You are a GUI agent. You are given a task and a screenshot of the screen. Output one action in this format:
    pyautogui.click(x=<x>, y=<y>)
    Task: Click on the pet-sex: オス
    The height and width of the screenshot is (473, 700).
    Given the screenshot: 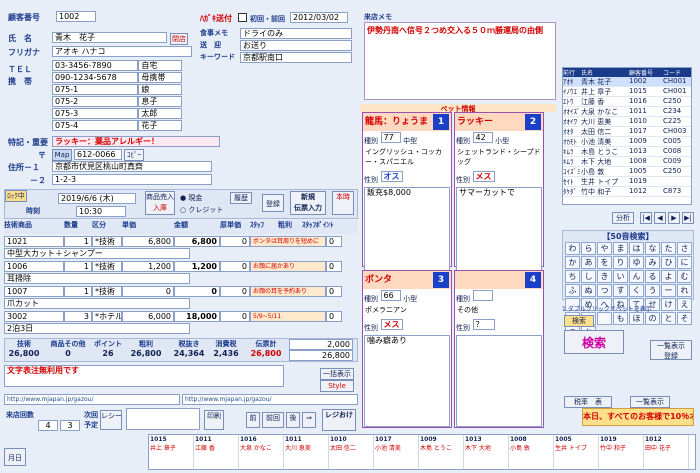 What is the action you would take?
    pyautogui.click(x=391, y=176)
    